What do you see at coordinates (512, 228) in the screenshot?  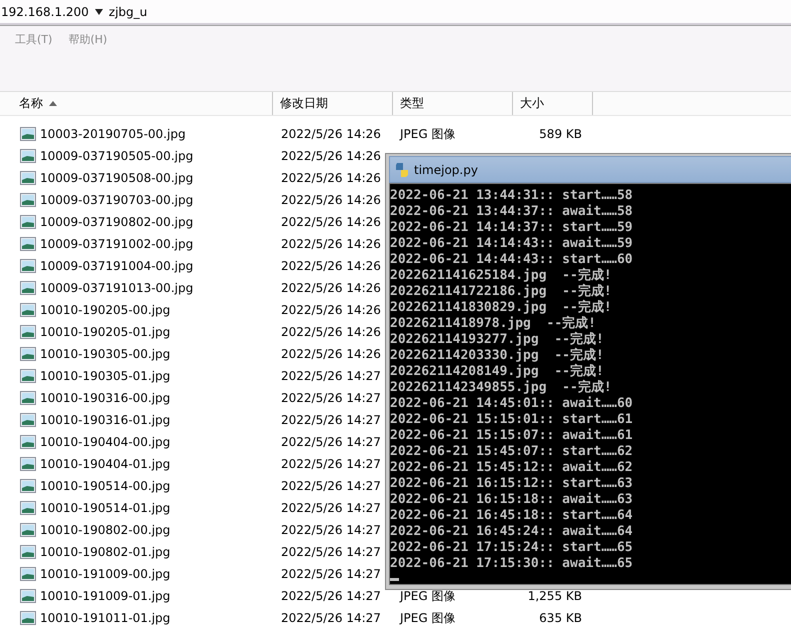 I see `console-line: 2022-06-21 14:14:37:: start……59` at bounding box center [512, 228].